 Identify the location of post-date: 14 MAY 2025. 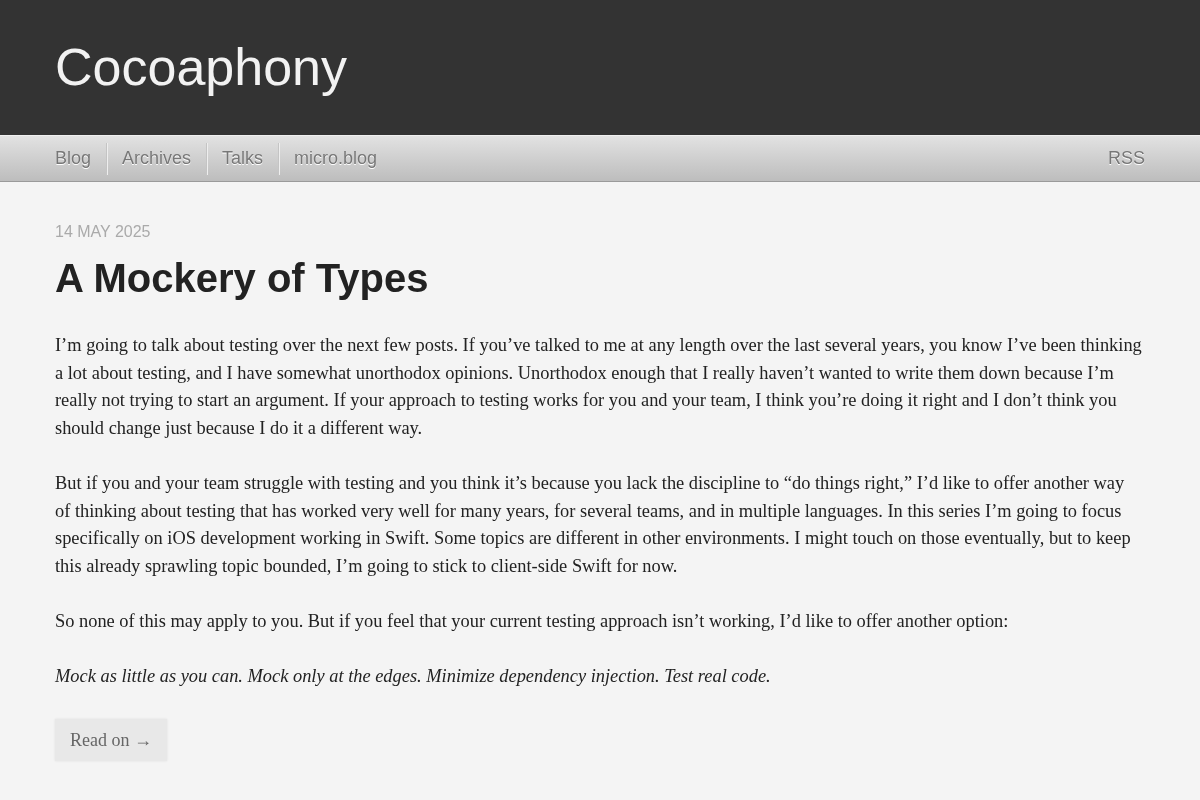
(103, 232).